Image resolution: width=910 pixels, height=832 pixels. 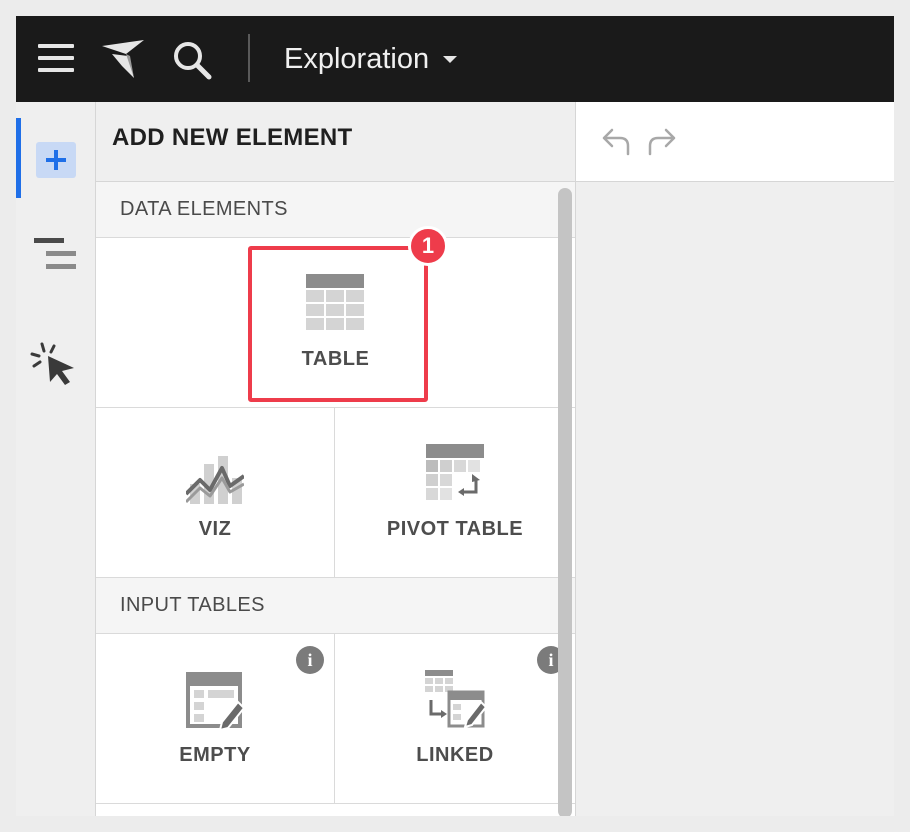 What do you see at coordinates (54, 365) in the screenshot?
I see `interaction-icon` at bounding box center [54, 365].